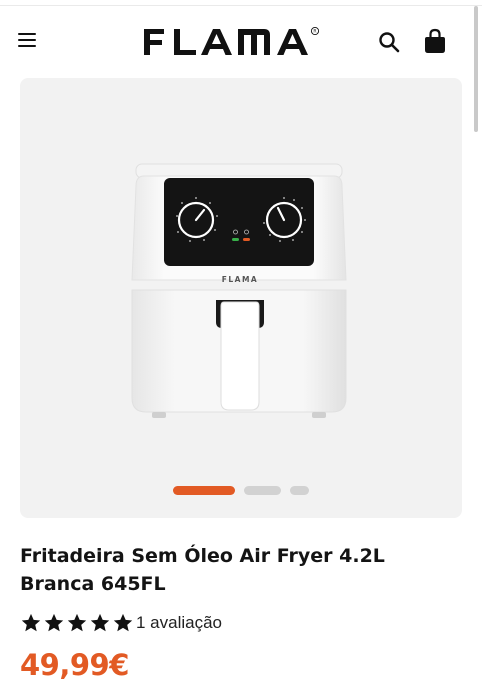 This screenshot has width=482, height=699. What do you see at coordinates (74, 665) in the screenshot?
I see `product-price: 49,99€` at bounding box center [74, 665].